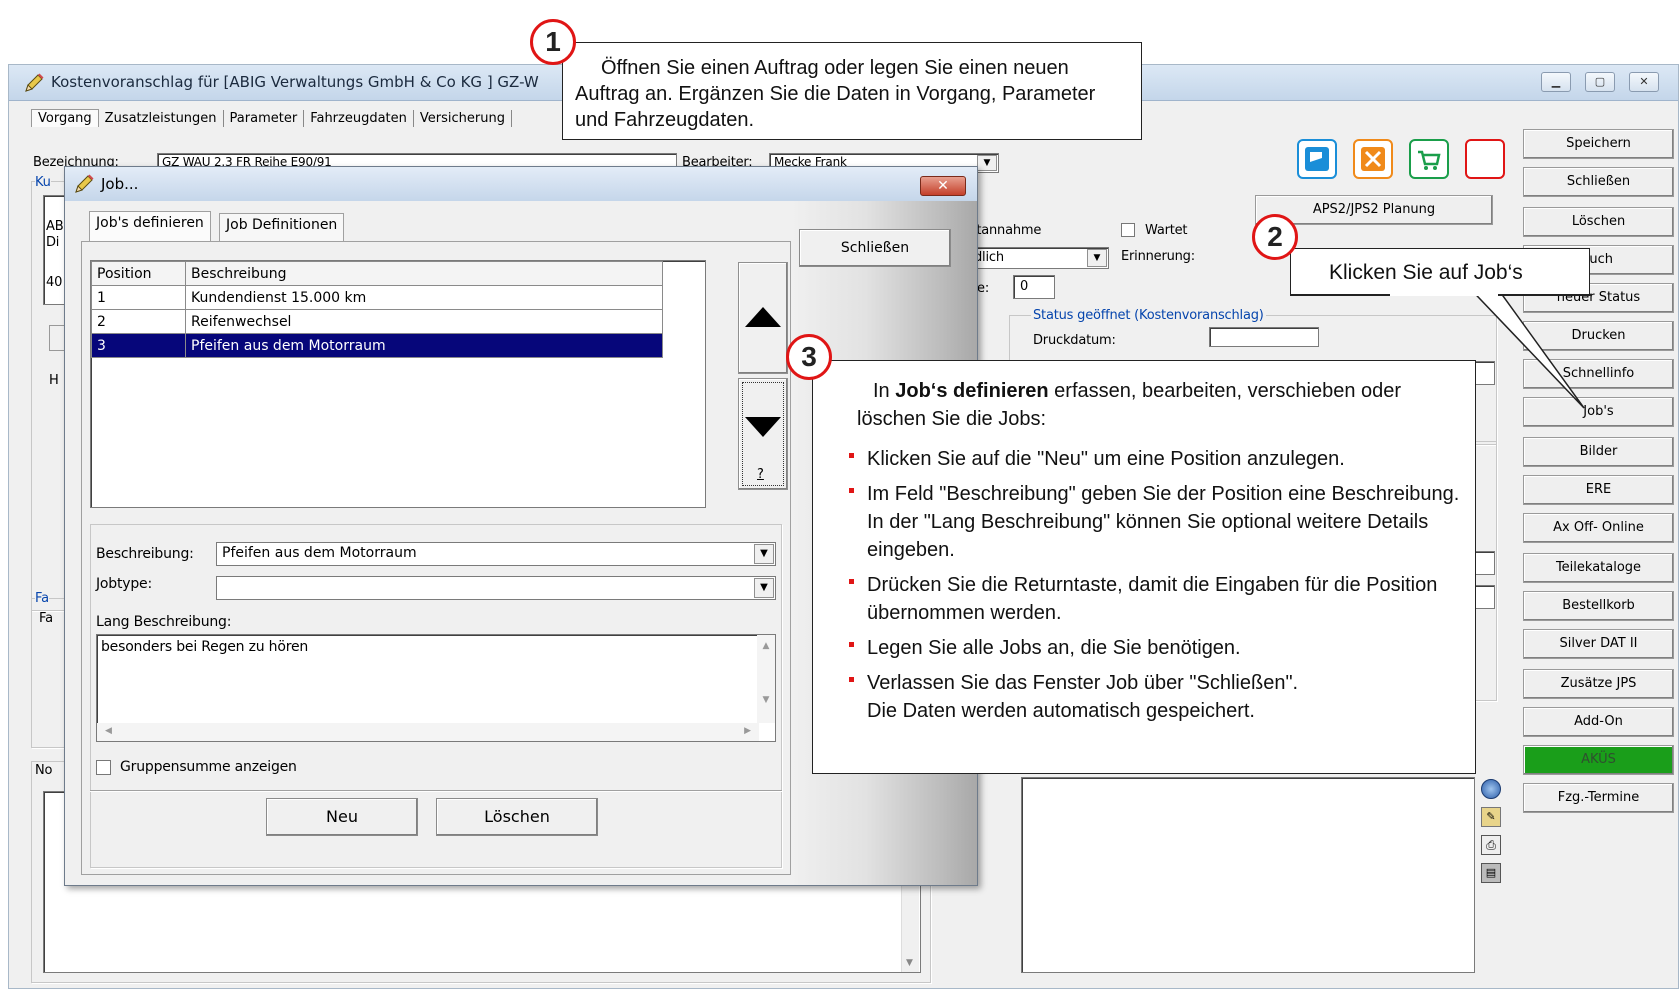 Image resolution: width=1679 pixels, height=989 pixels. I want to click on vertical-scrollbar: ▲ ▼, so click(766, 679).